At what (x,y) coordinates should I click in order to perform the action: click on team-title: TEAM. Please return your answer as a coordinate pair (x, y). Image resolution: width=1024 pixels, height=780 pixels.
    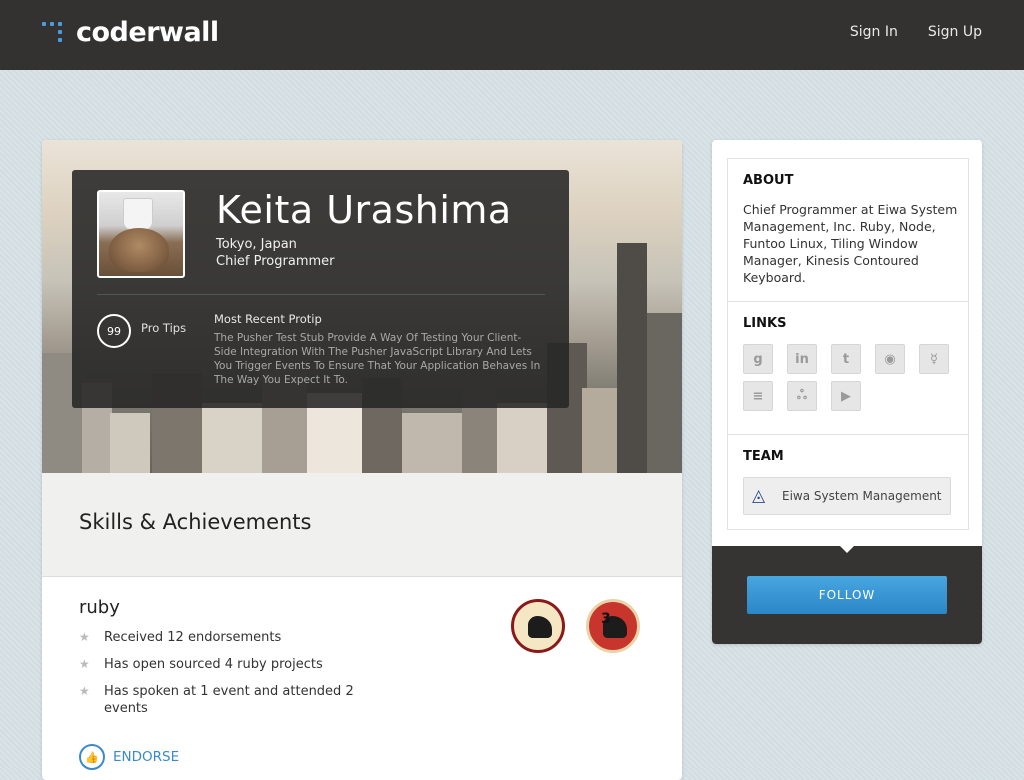
    Looking at the image, I should click on (763, 456).